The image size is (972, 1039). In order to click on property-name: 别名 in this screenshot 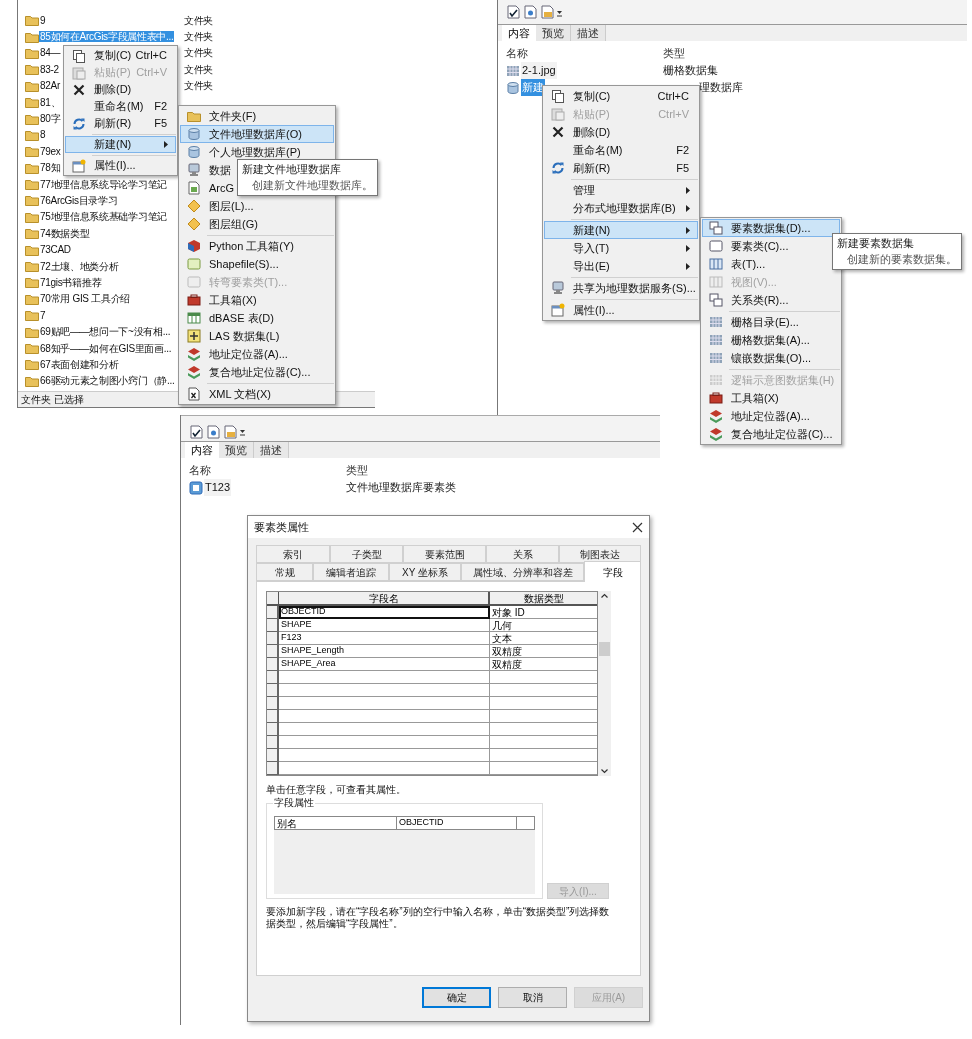, I will do `click(336, 823)`.